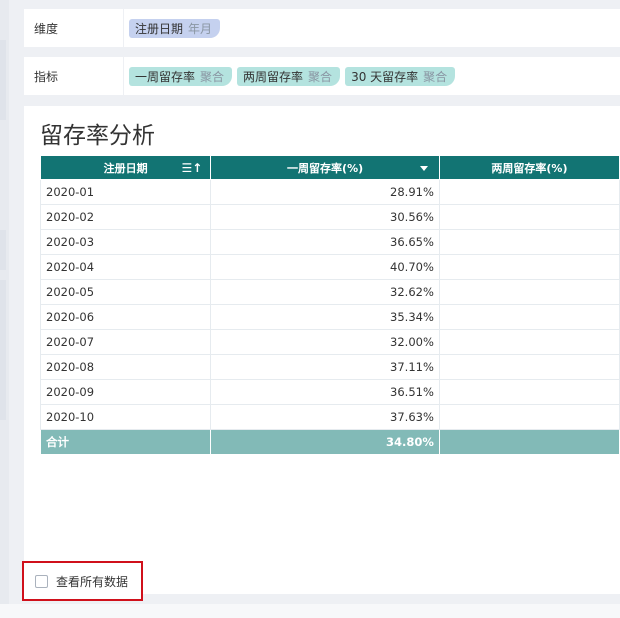 The width and height of the screenshot is (620, 618). I want to click on total-label: 合计, so click(125, 442).